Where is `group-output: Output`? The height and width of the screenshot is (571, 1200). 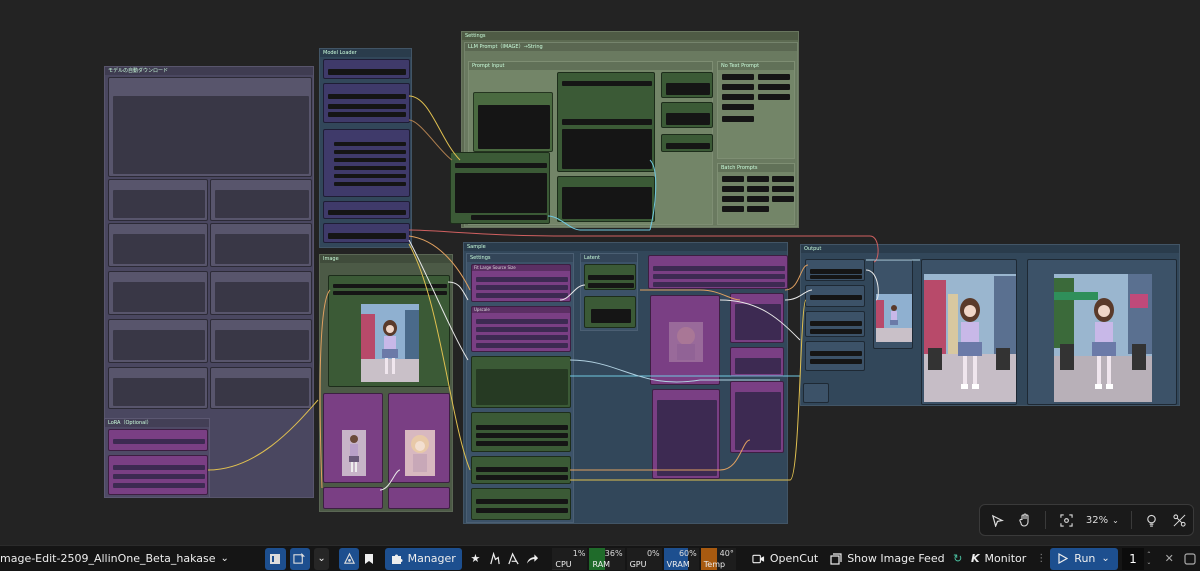
group-output: Output is located at coordinates (990, 325).